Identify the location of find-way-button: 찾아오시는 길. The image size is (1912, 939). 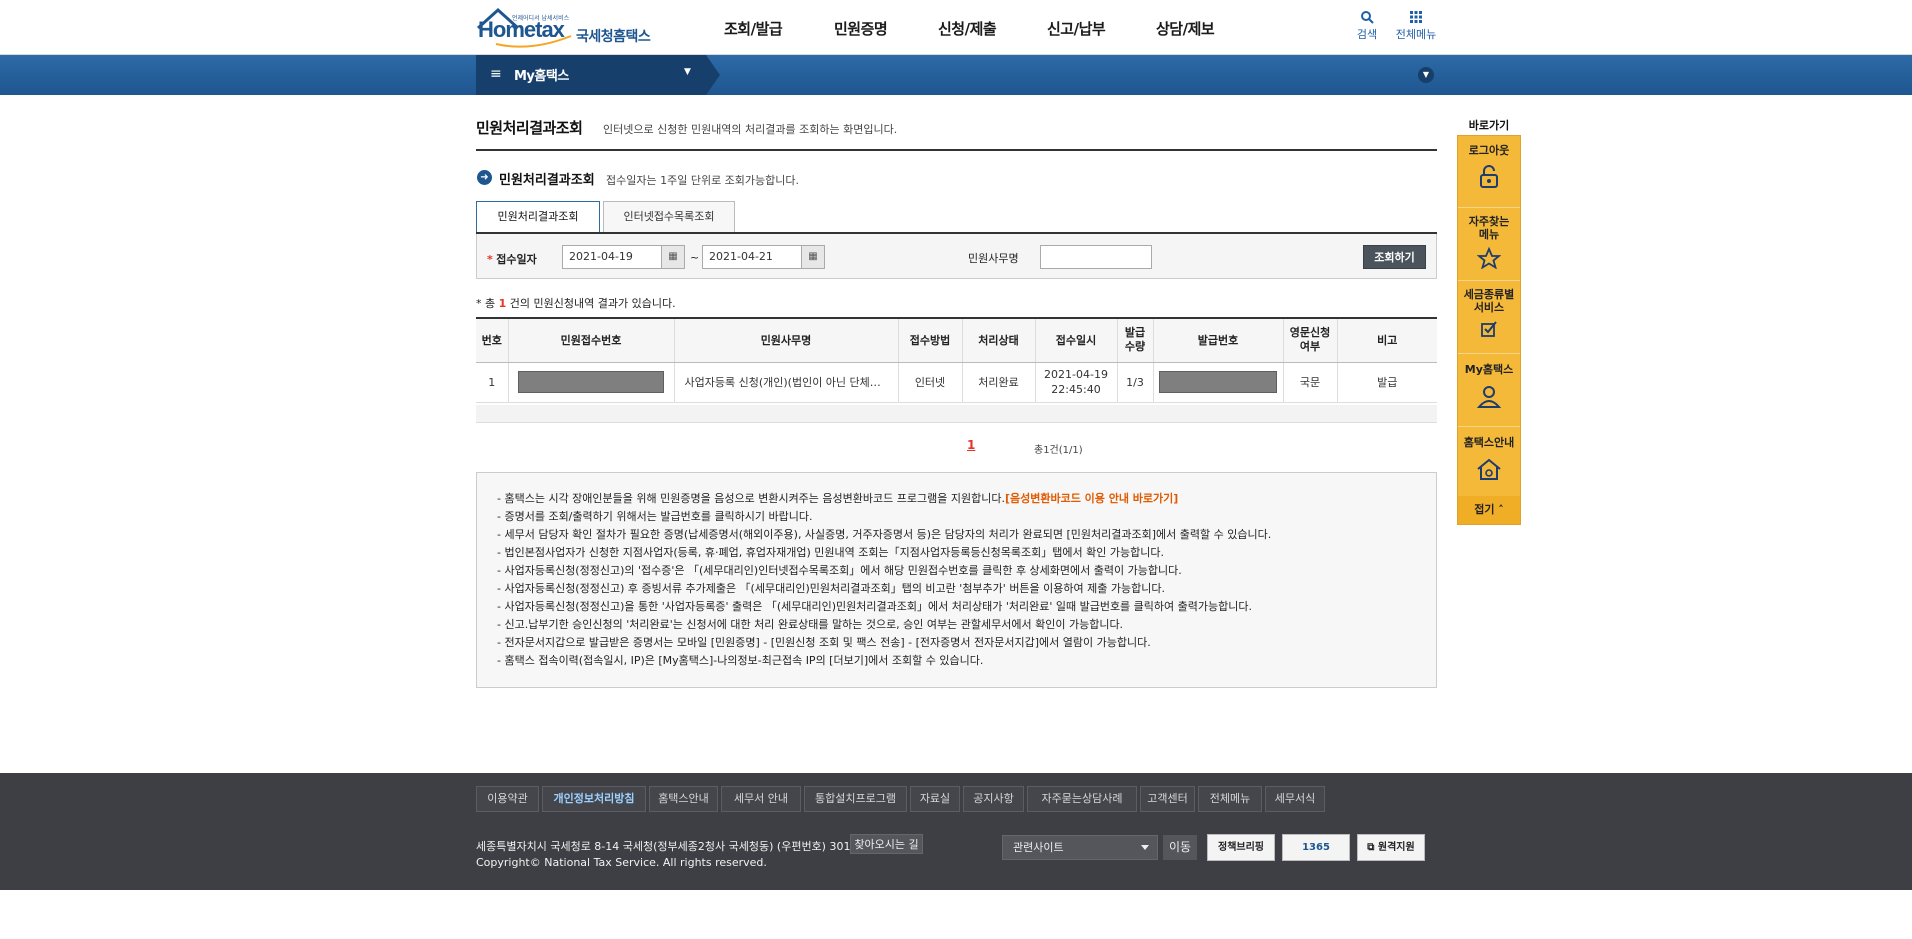
(886, 844).